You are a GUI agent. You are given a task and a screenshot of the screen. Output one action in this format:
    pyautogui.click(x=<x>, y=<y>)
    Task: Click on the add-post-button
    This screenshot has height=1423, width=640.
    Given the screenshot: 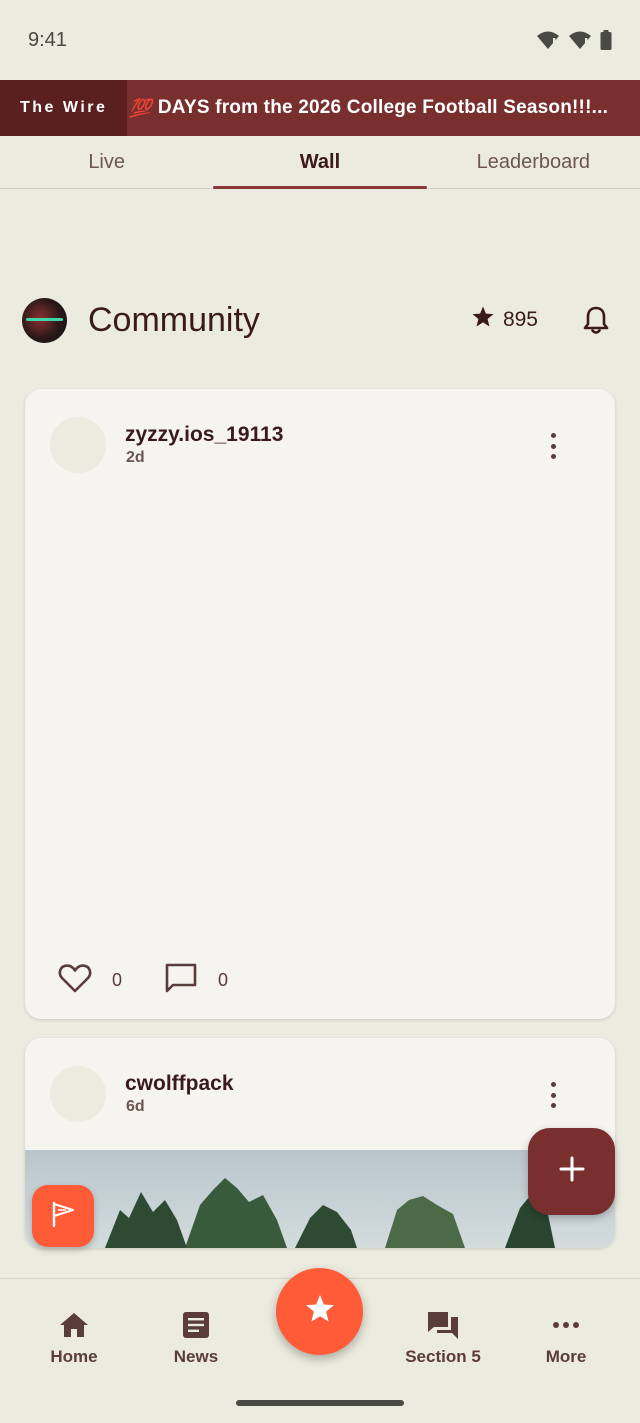 What is the action you would take?
    pyautogui.click(x=571, y=1171)
    